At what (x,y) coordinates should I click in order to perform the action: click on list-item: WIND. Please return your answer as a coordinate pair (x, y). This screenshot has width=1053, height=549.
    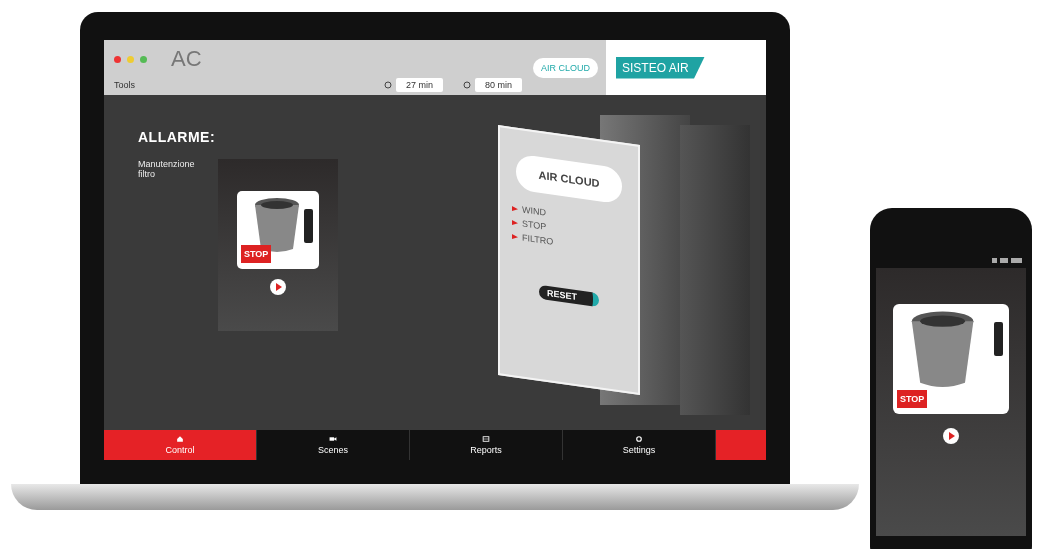
    Looking at the image, I should click on (534, 211).